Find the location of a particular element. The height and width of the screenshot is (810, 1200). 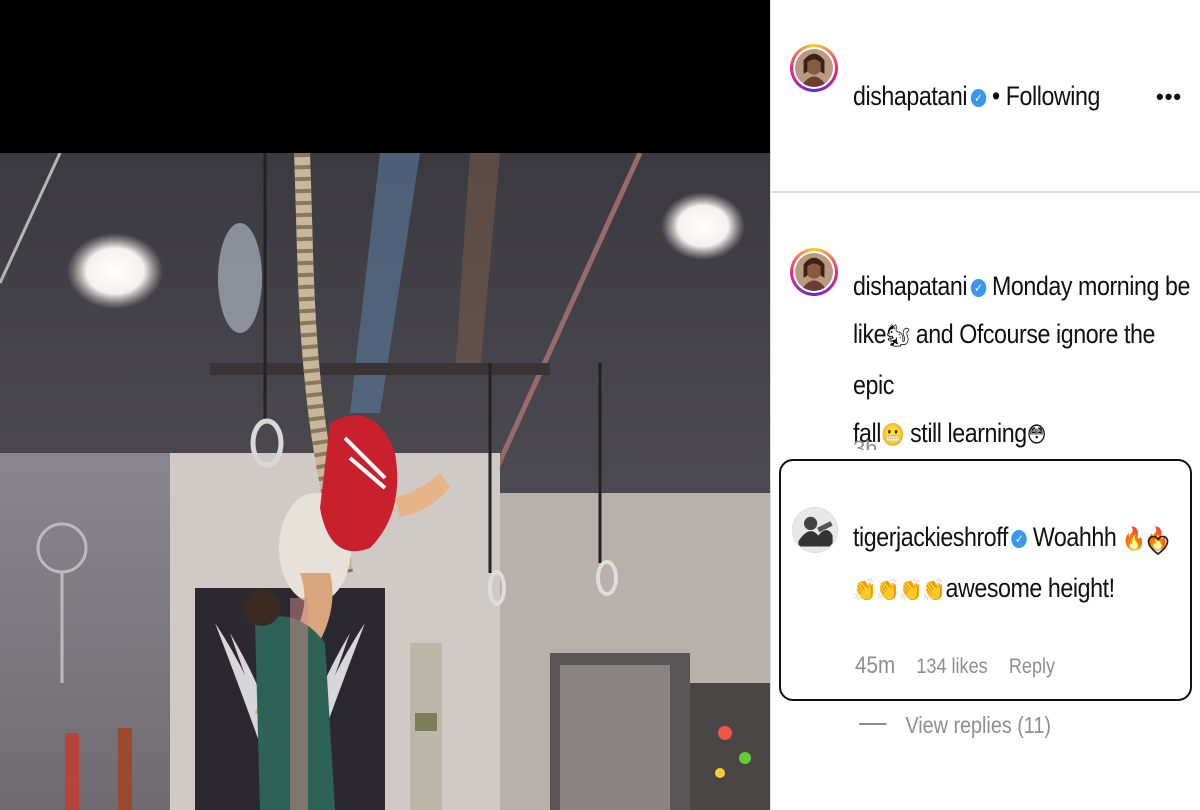

caption-line-2-pre: like is located at coordinates (870, 334).